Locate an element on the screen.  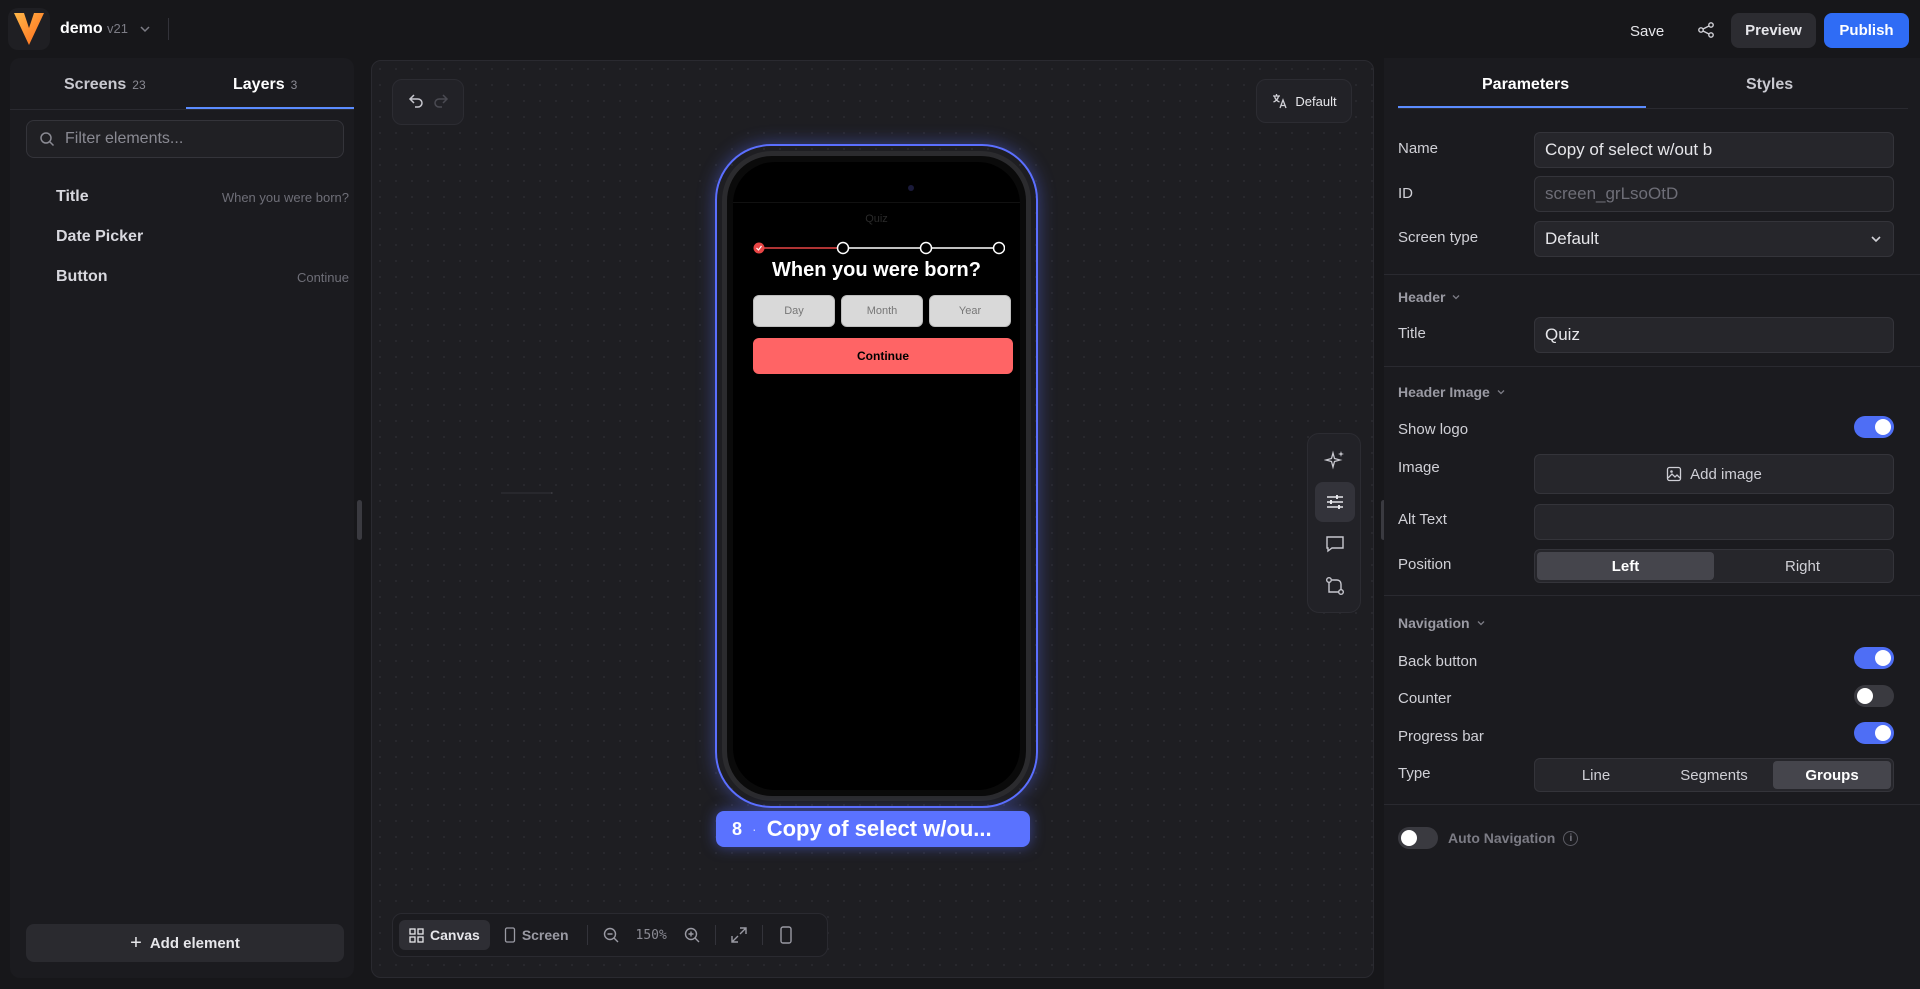
history-controls is located at coordinates (428, 102).